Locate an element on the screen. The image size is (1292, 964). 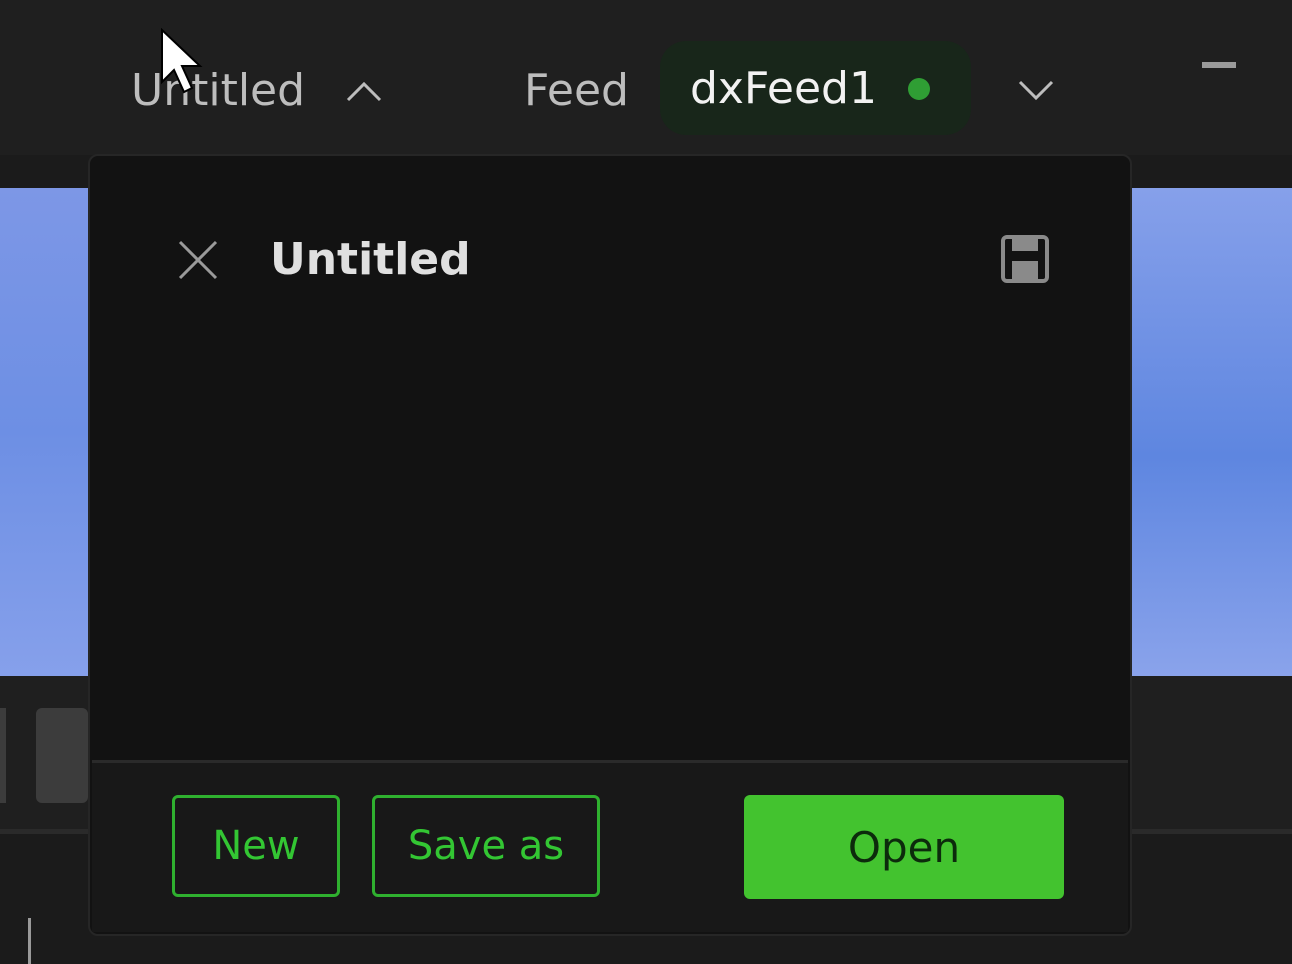
popup-title: Untitled is located at coordinates (370, 259).